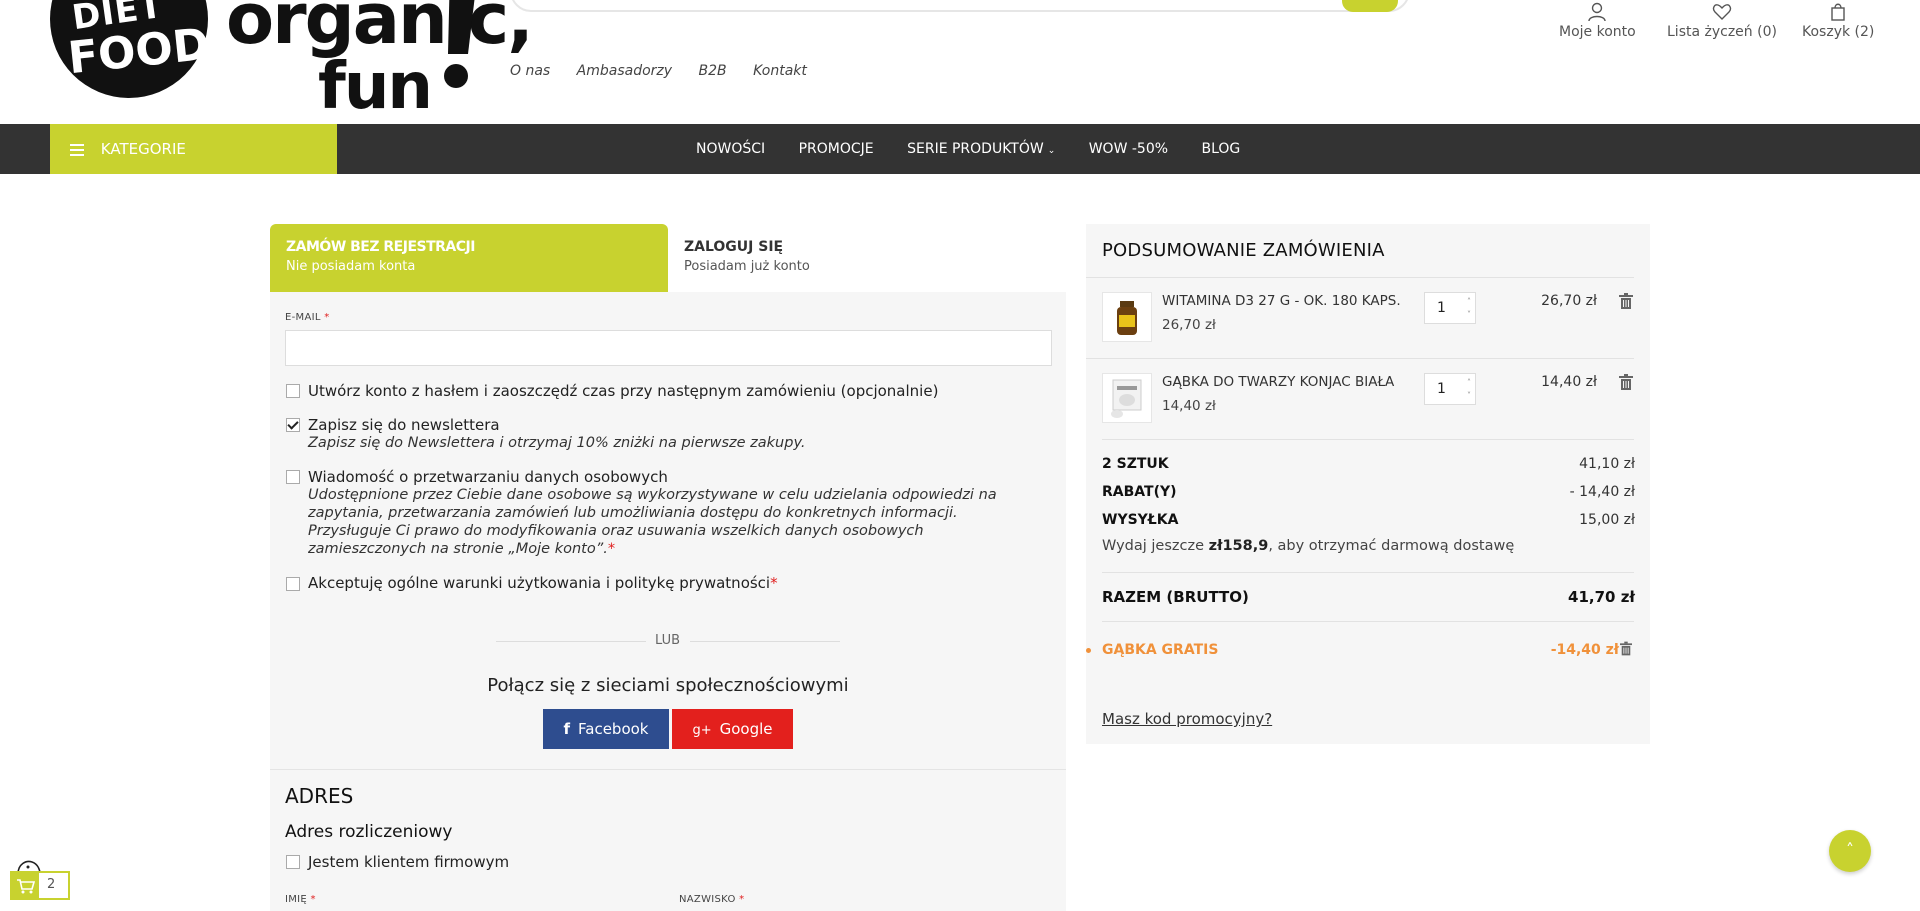 Image resolution: width=1920 pixels, height=911 pixels. Describe the element at coordinates (40, 885) in the screenshot. I see `mini-cart: 2` at that location.